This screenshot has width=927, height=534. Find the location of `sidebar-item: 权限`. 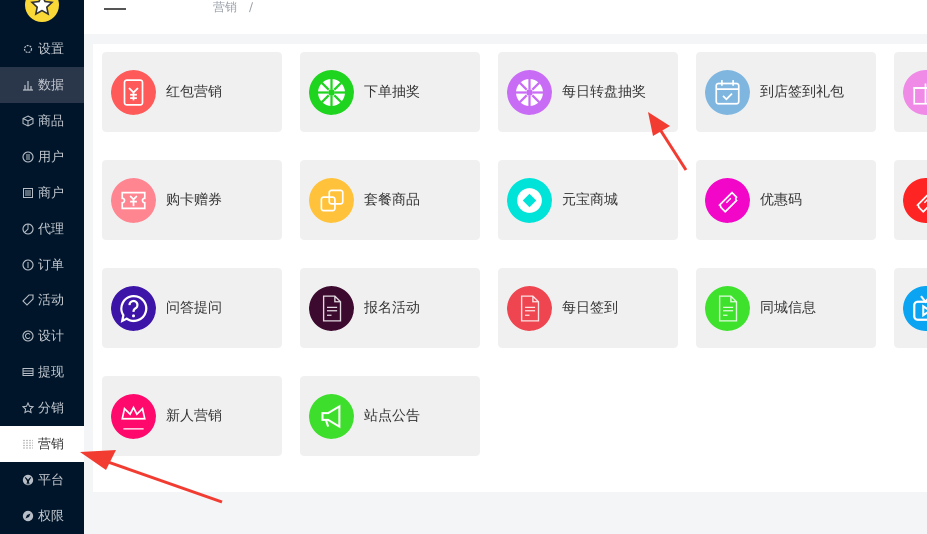

sidebar-item: 权限 is located at coordinates (42, 516).